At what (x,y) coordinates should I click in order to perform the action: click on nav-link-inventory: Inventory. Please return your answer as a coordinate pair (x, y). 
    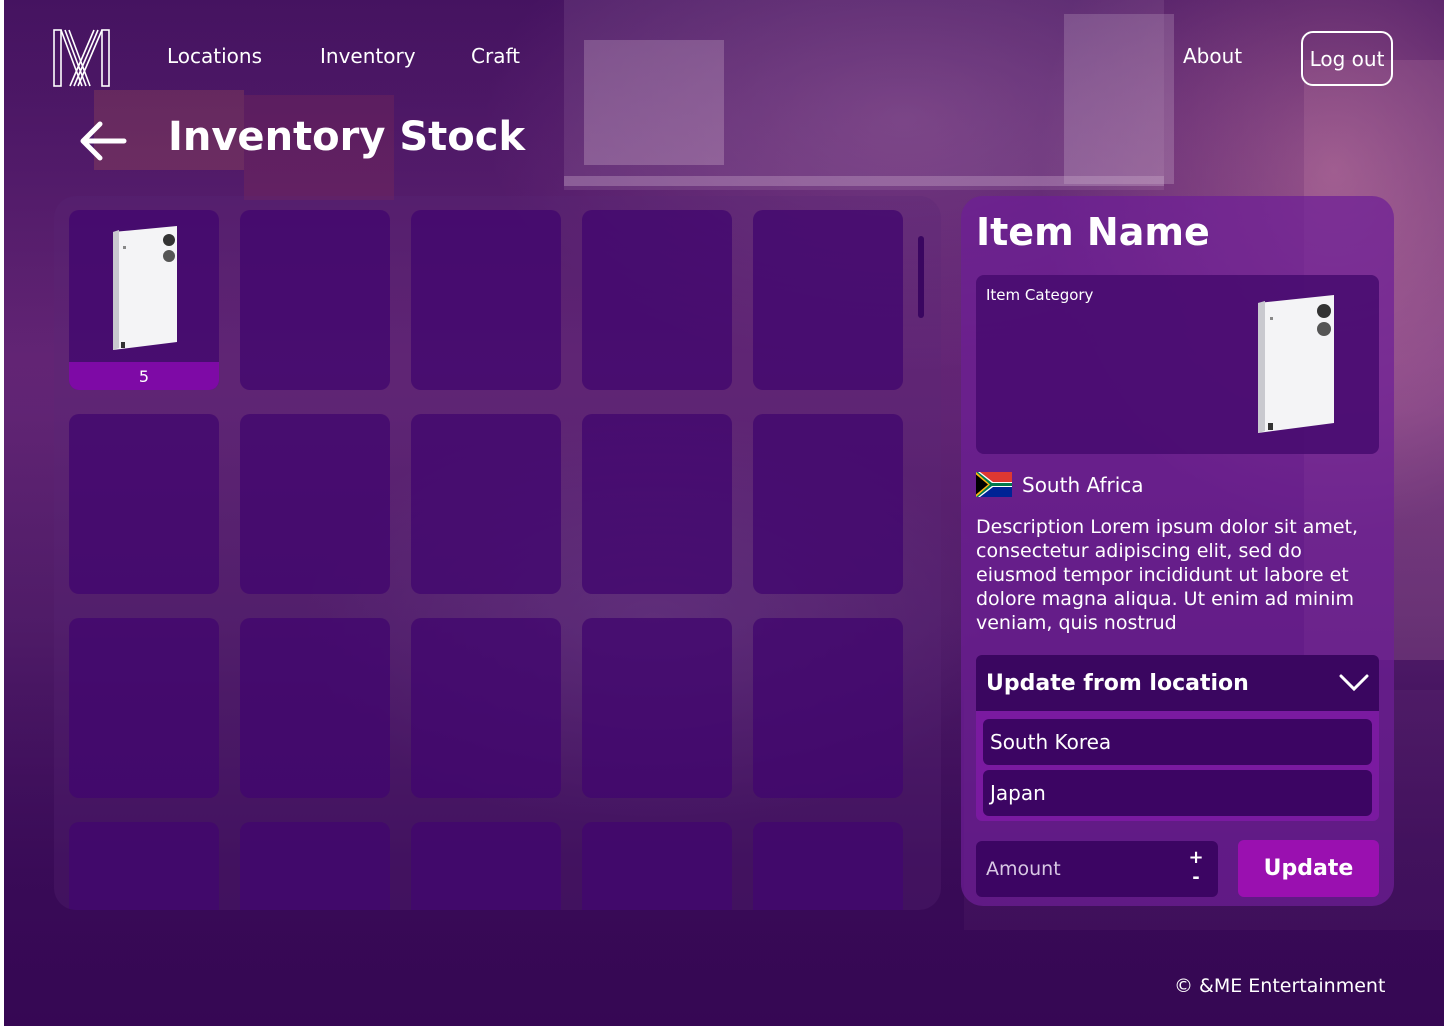
    Looking at the image, I should click on (368, 56).